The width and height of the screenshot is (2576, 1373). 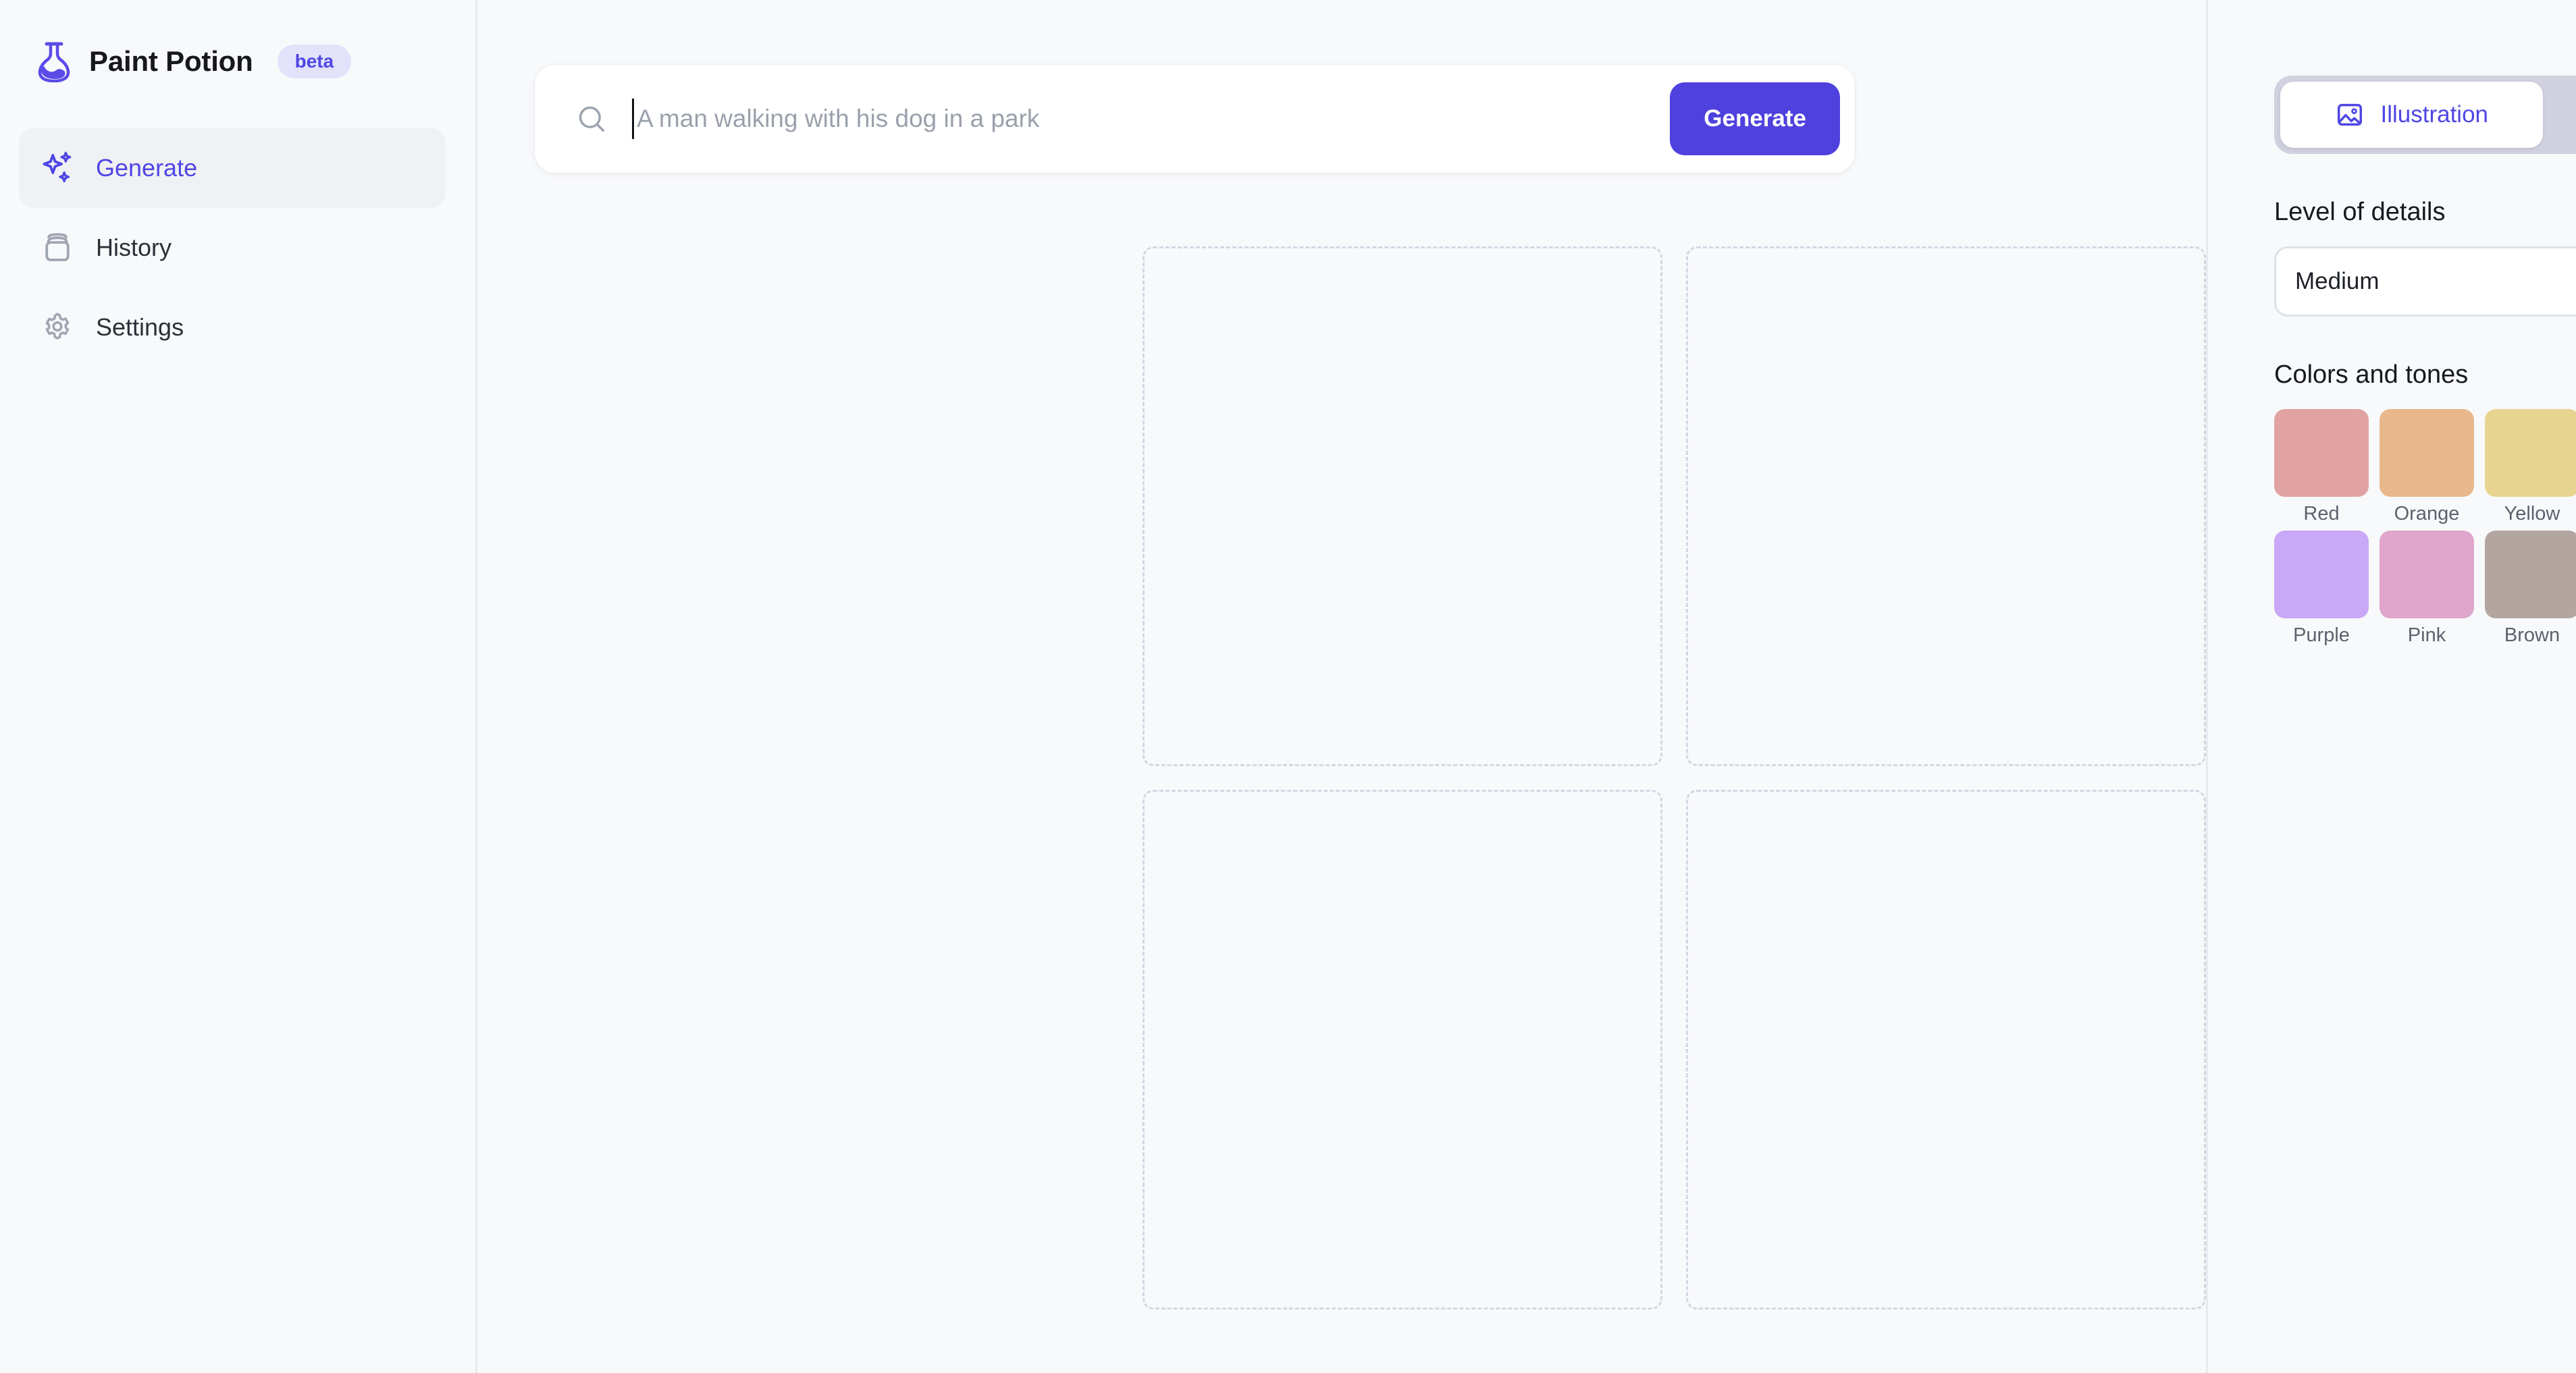 What do you see at coordinates (232, 328) in the screenshot?
I see `sidebar-item-settings: Settings` at bounding box center [232, 328].